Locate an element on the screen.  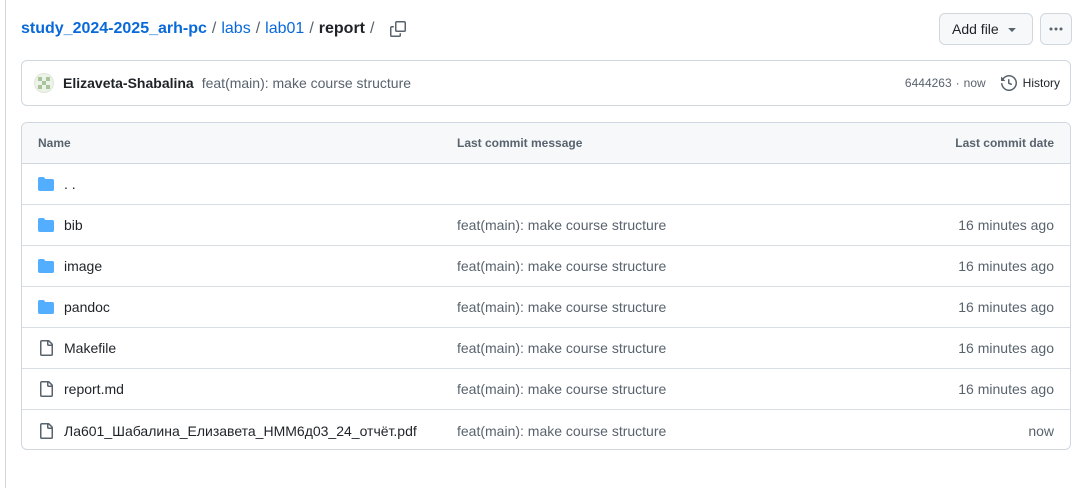
commit-time: now is located at coordinates (974, 83).